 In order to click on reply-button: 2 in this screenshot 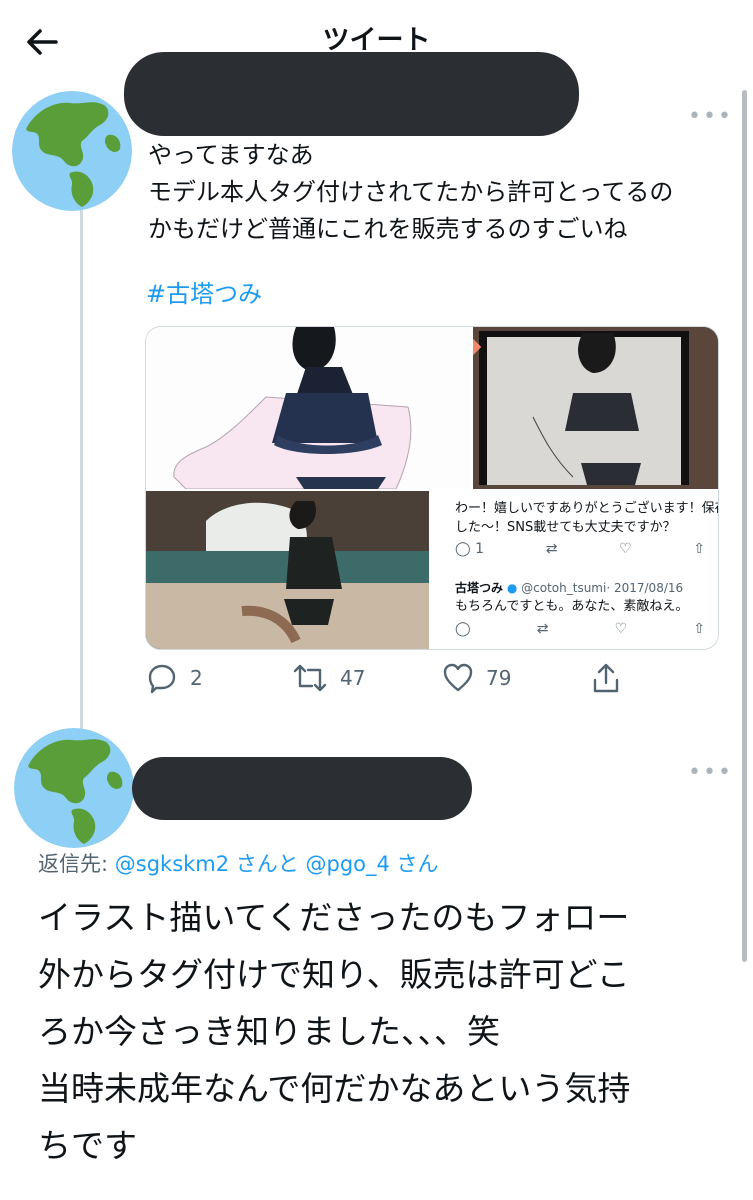, I will do `click(174, 678)`.